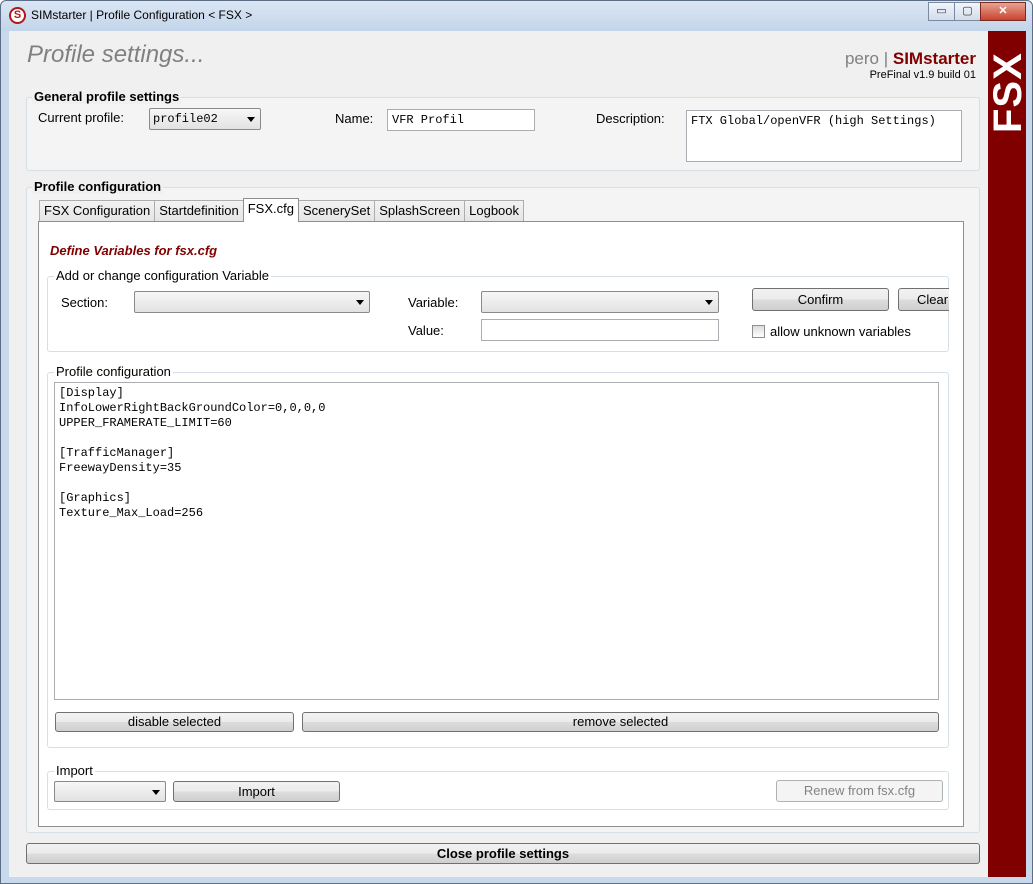 Image resolution: width=1033 pixels, height=884 pixels. Describe the element at coordinates (107, 96) in the screenshot. I see `general-settings-title: General profile settings` at that location.